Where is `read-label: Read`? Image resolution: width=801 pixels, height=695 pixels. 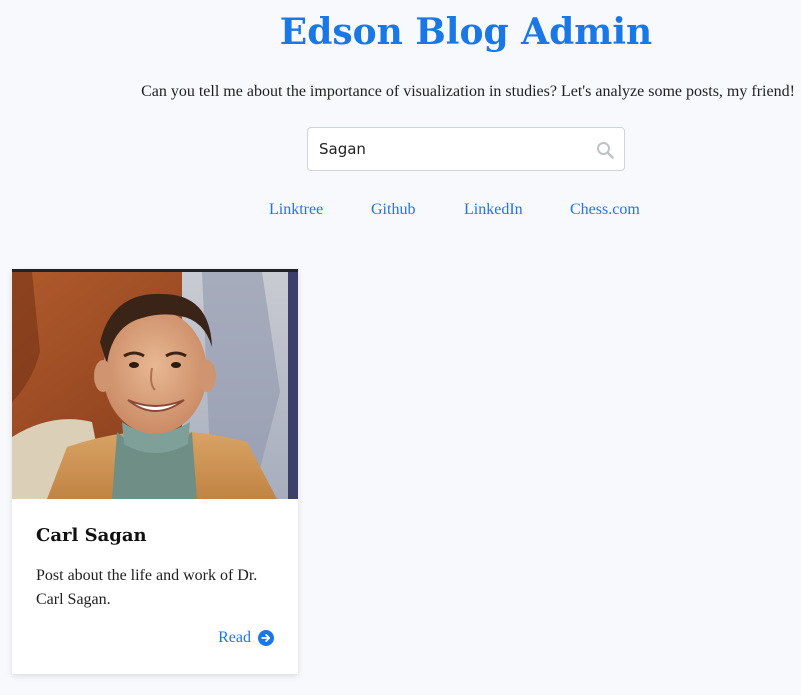 read-label: Read is located at coordinates (234, 637).